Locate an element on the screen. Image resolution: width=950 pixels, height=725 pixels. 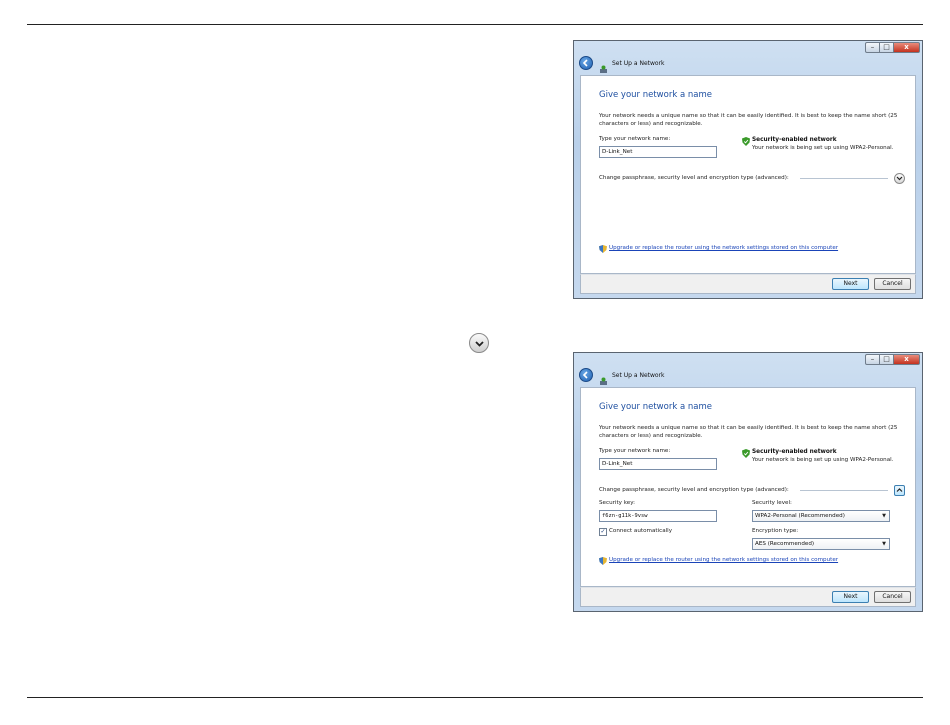
collapse-advanced-button is located at coordinates (899, 490).